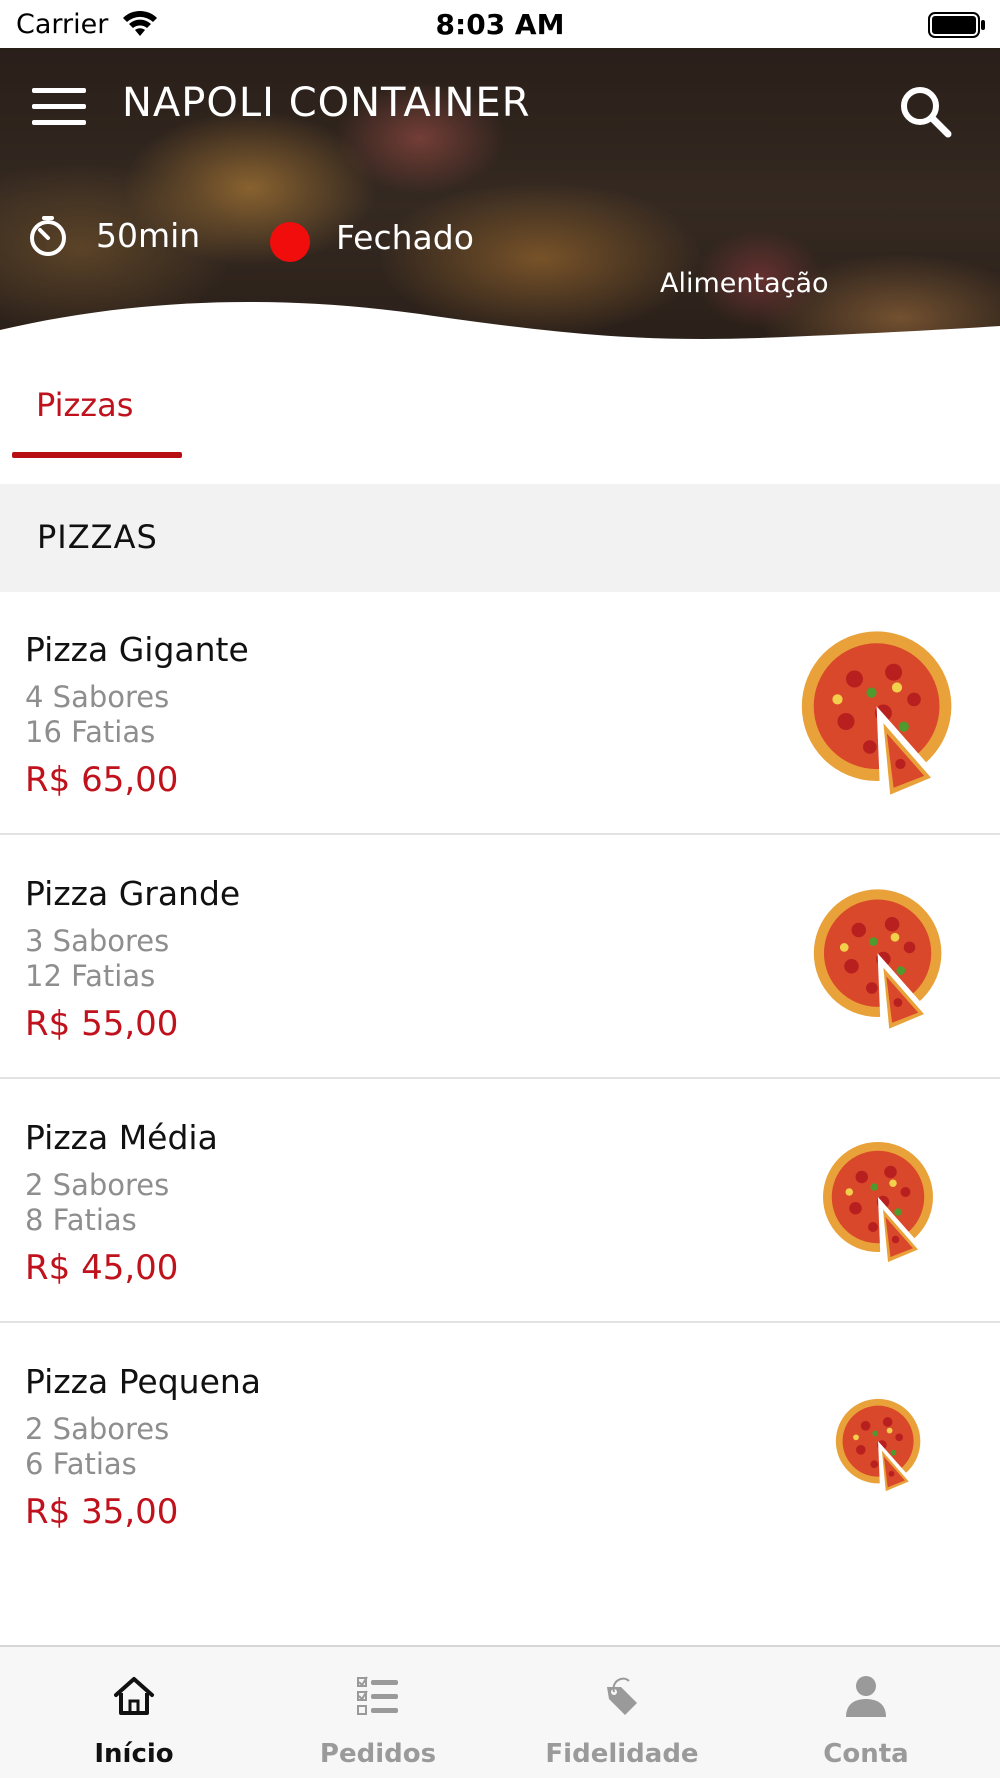 Image resolution: width=1000 pixels, height=1778 pixels. Describe the element at coordinates (744, 283) in the screenshot. I see `store-category: Alimentação` at that location.